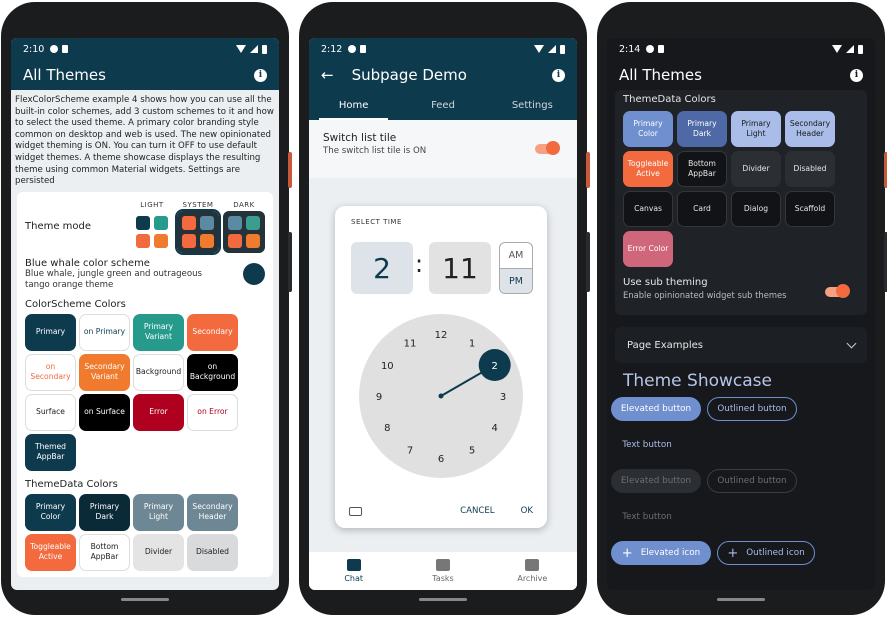 The height and width of the screenshot is (618, 887). Describe the element at coordinates (539, 49) in the screenshot. I see `wifi-icon` at that location.